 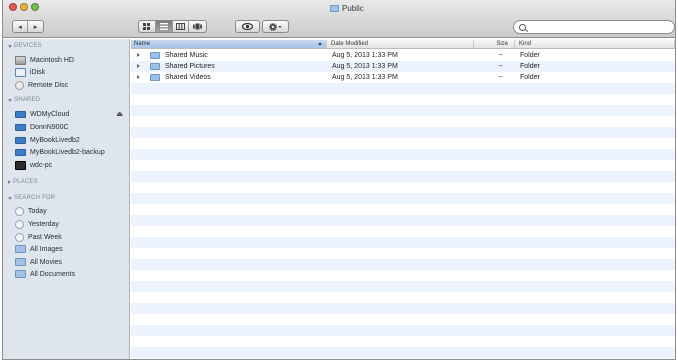 I want to click on sidebar-item-yesterday: Yesterday, so click(x=72, y=224).